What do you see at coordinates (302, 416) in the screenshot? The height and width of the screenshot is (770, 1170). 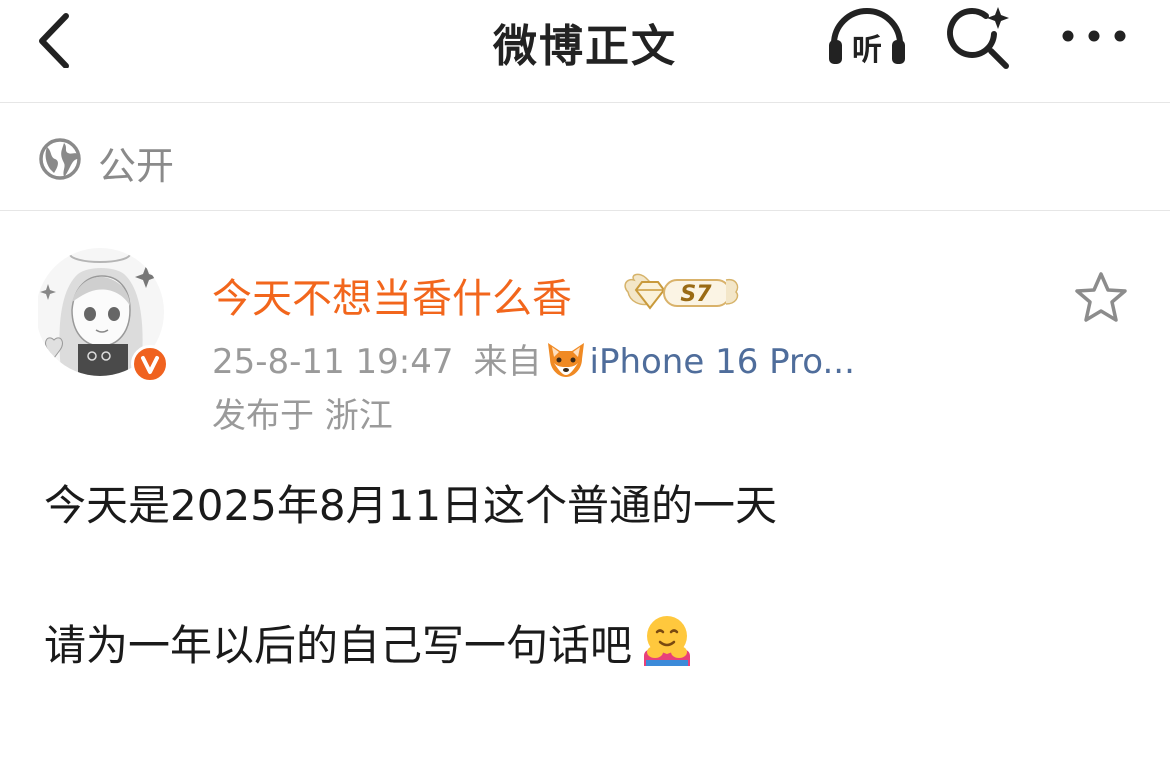 I see `post-location: 发布于 浙江` at bounding box center [302, 416].